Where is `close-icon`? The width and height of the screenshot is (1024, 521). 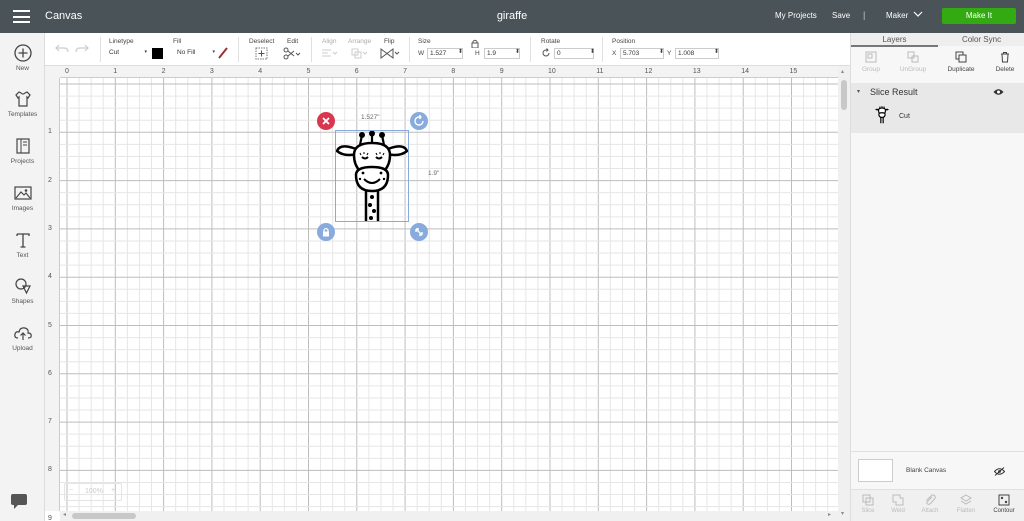 close-icon is located at coordinates (326, 121).